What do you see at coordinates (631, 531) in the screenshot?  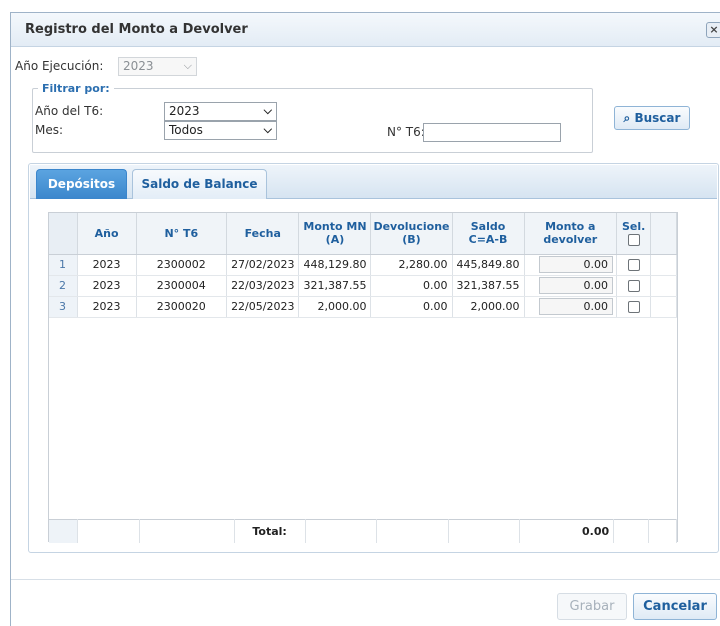 I see `summary-sel` at bounding box center [631, 531].